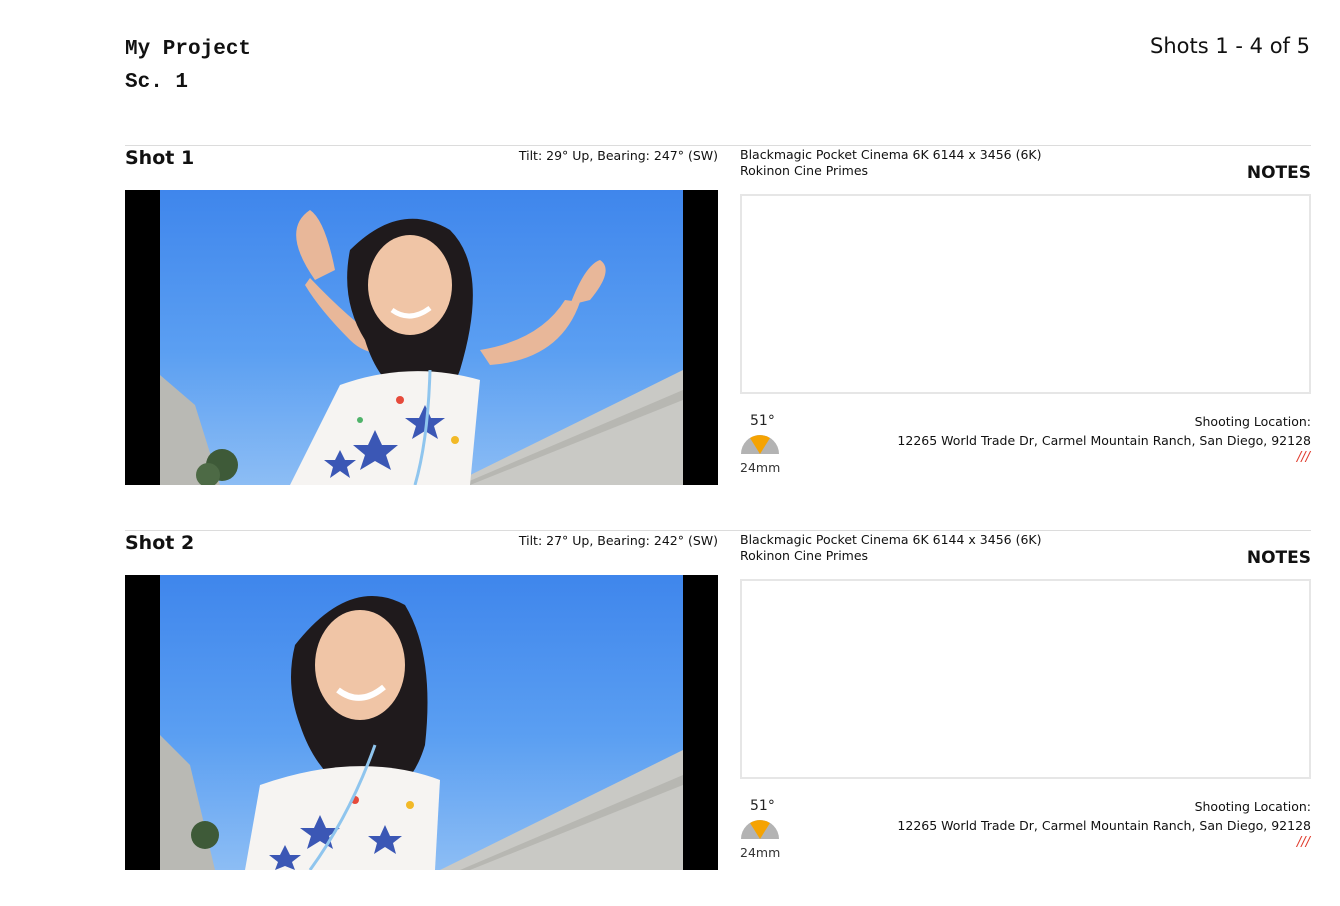 This screenshot has height=906, width=1340. I want to click on project-title: My Project, so click(188, 49).